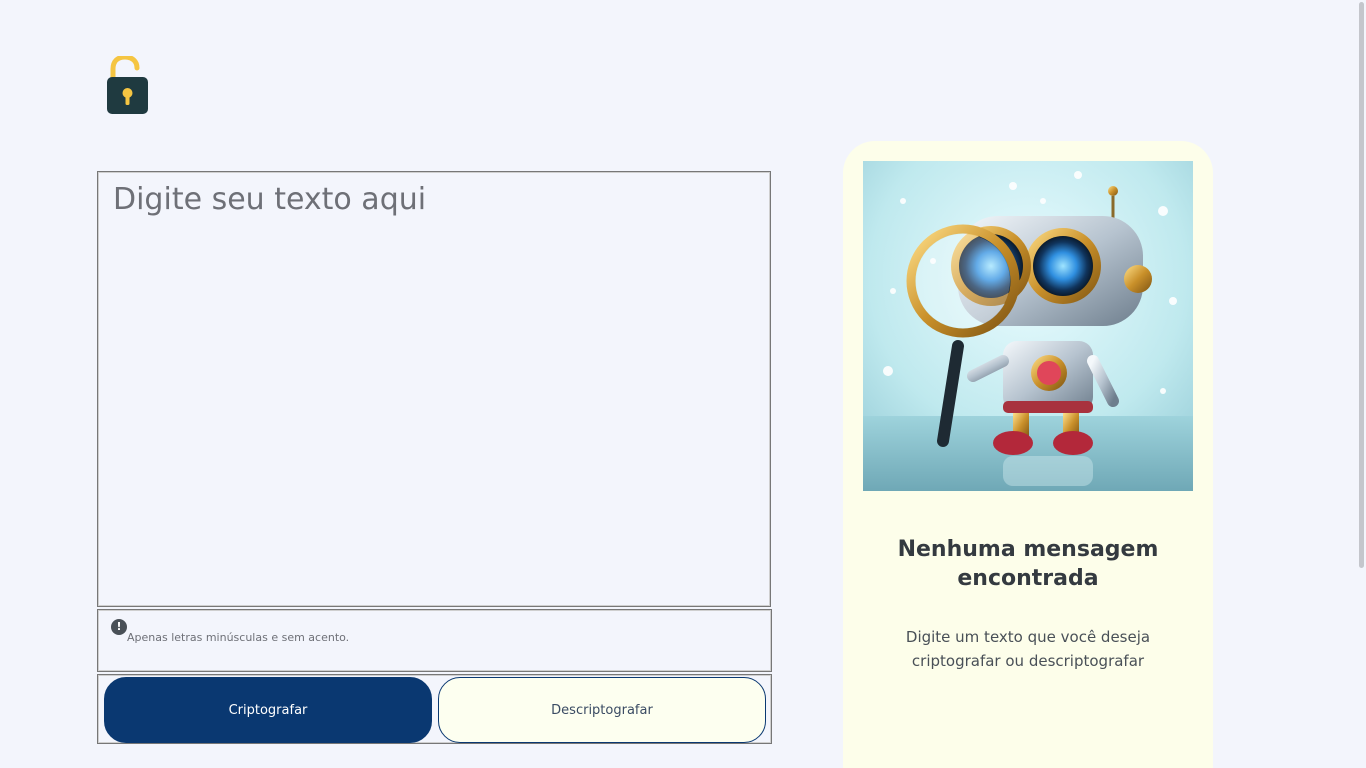  I want to click on scrollbar-thumb, so click(1361, 285).